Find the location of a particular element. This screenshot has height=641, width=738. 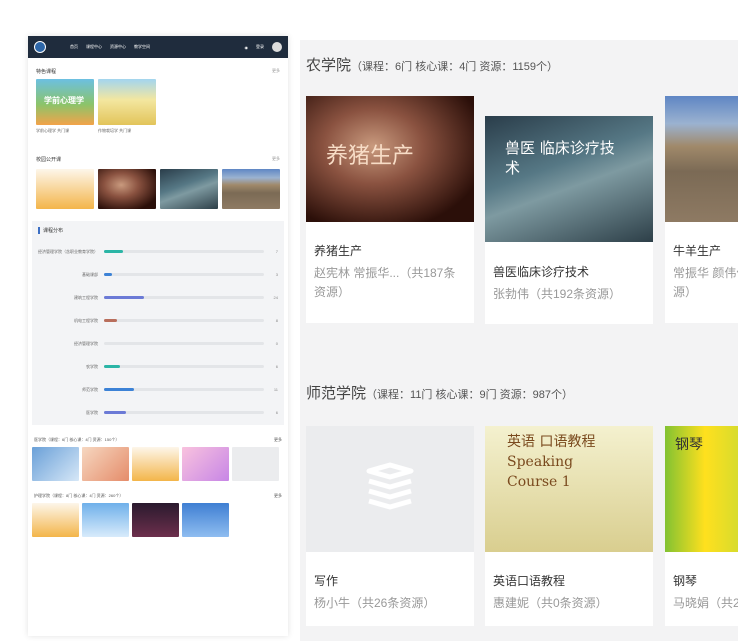

featured-course-card: 作物栽培学 共门课 is located at coordinates (127, 106).